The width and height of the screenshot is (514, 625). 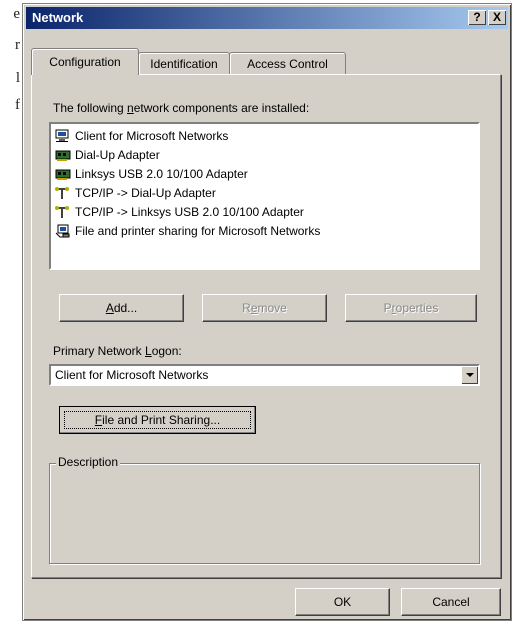 I want to click on list-item: TCP/IP -> Dial-Up Adapter, so click(x=135, y=193).